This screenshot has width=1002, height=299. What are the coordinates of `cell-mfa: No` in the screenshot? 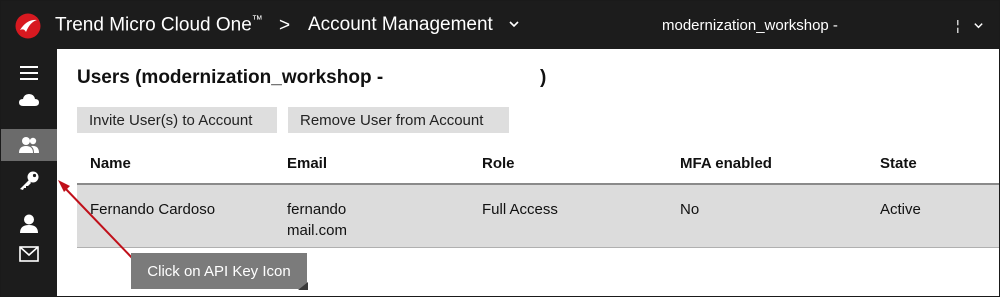 It's located at (690, 209).